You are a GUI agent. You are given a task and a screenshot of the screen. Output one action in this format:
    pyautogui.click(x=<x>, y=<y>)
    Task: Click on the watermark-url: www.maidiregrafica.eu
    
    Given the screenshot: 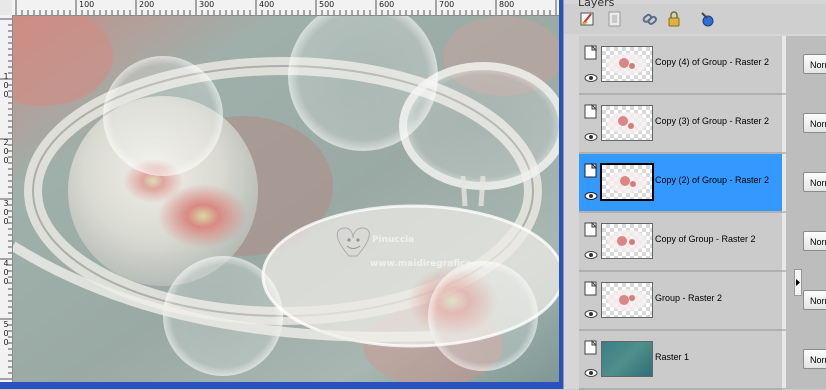 What is the action you would take?
    pyautogui.click(x=429, y=264)
    